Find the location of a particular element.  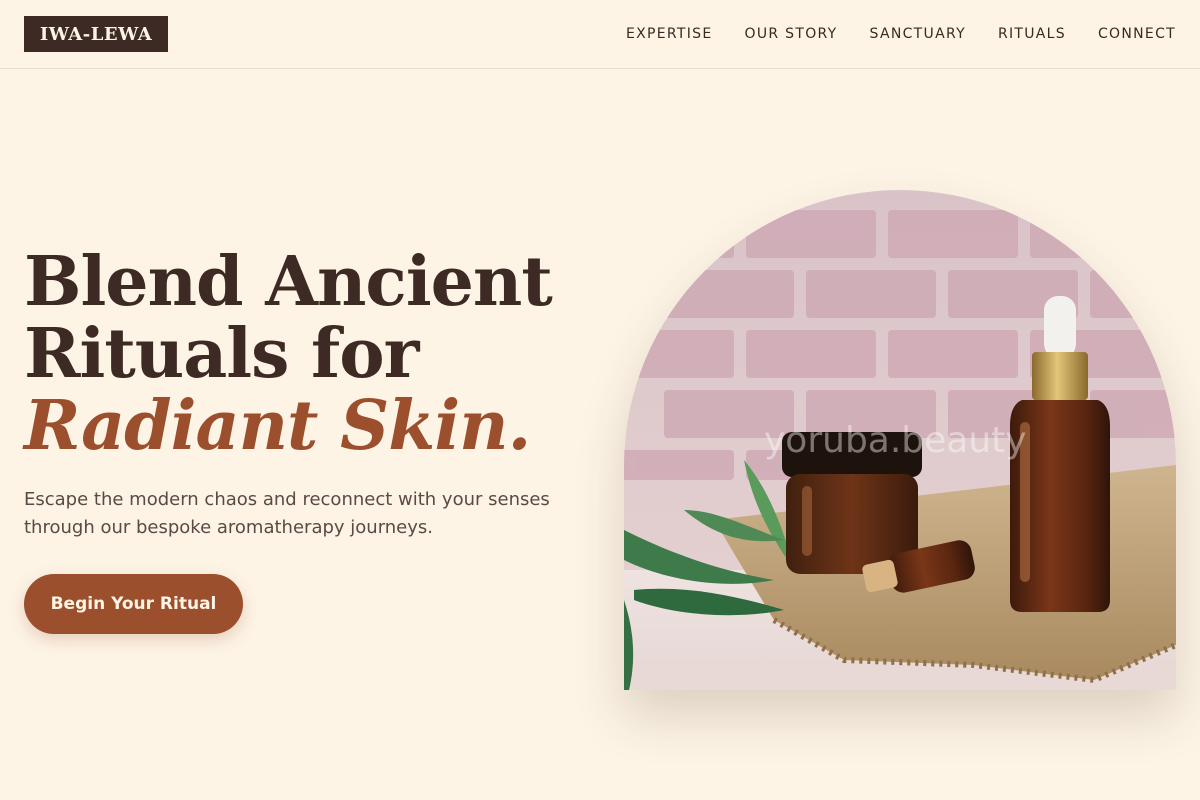

nav-item-our-story: OUR STORY is located at coordinates (791, 34).